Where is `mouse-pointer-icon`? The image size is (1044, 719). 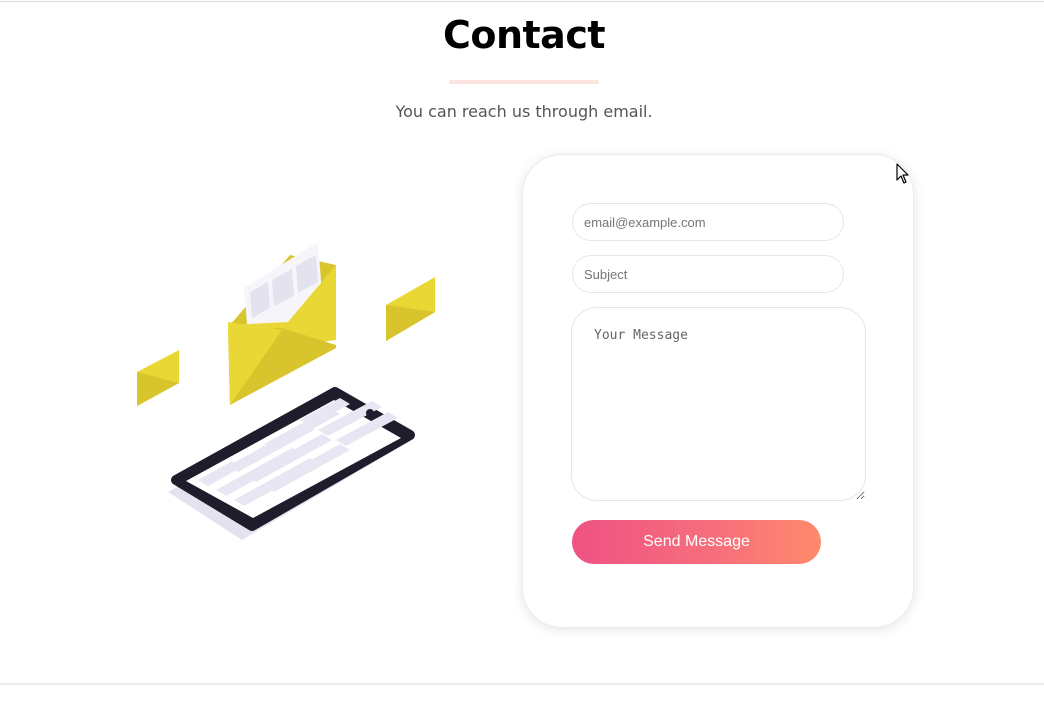
mouse-pointer-icon is located at coordinates (902, 173).